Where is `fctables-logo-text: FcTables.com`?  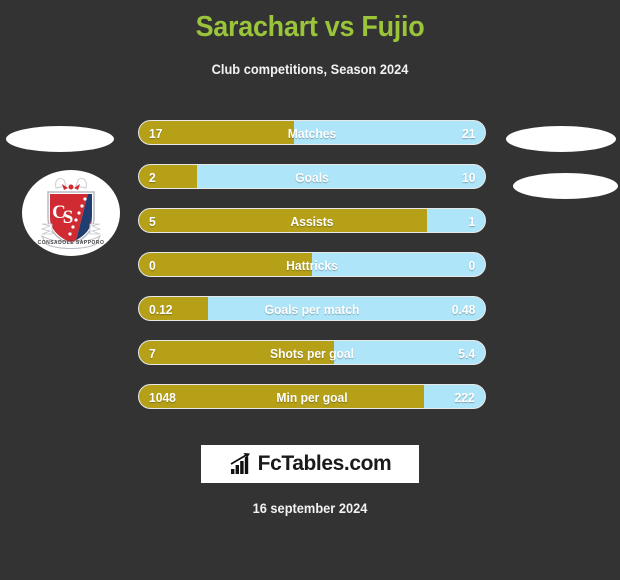 fctables-logo-text: FcTables.com is located at coordinates (324, 463).